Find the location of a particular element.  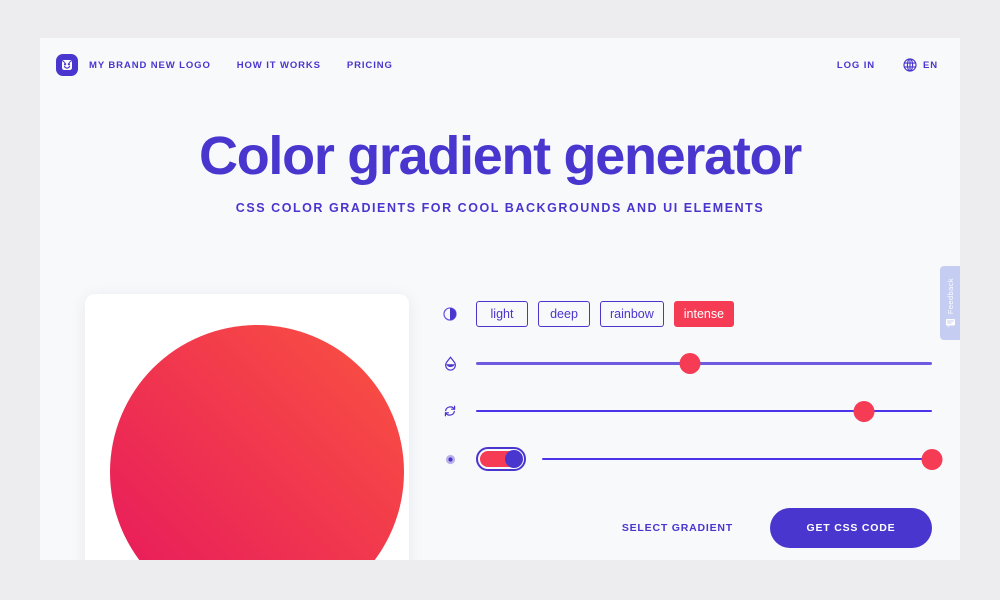

preset-button-intense: intense is located at coordinates (704, 314).